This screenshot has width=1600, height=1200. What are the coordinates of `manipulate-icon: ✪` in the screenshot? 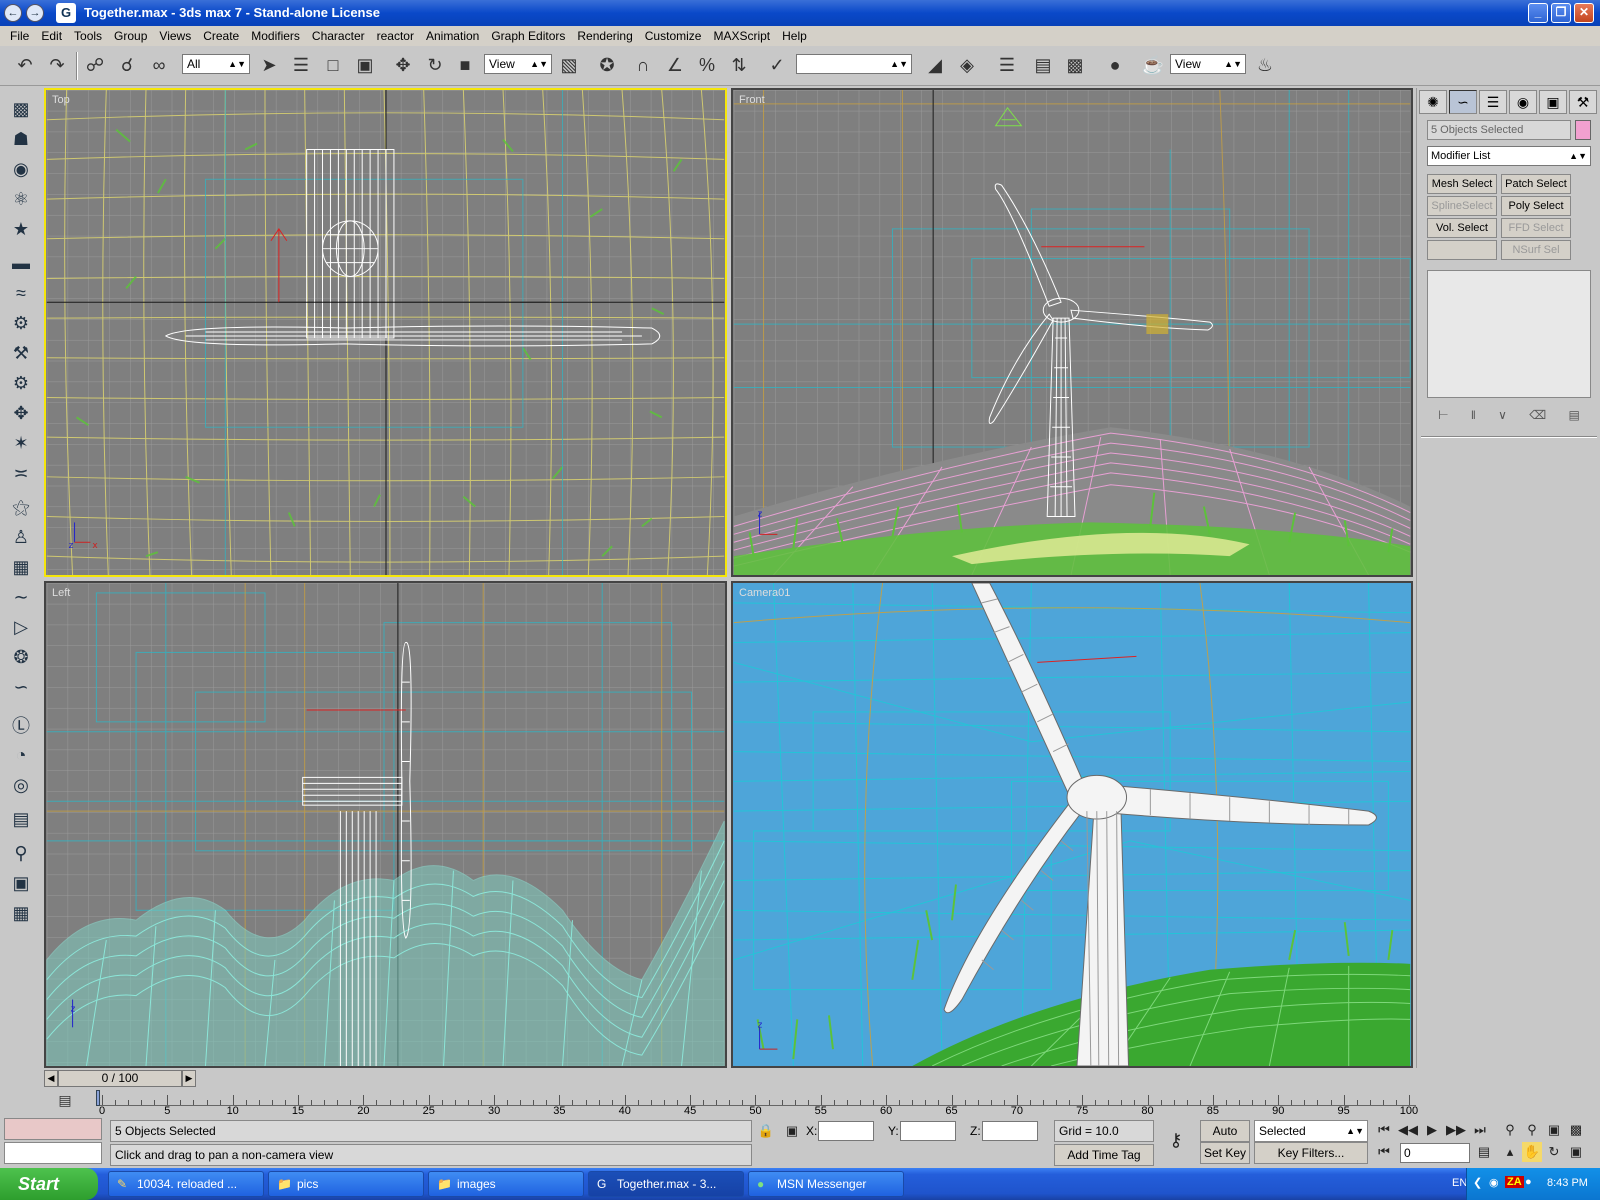 It's located at (607, 65).